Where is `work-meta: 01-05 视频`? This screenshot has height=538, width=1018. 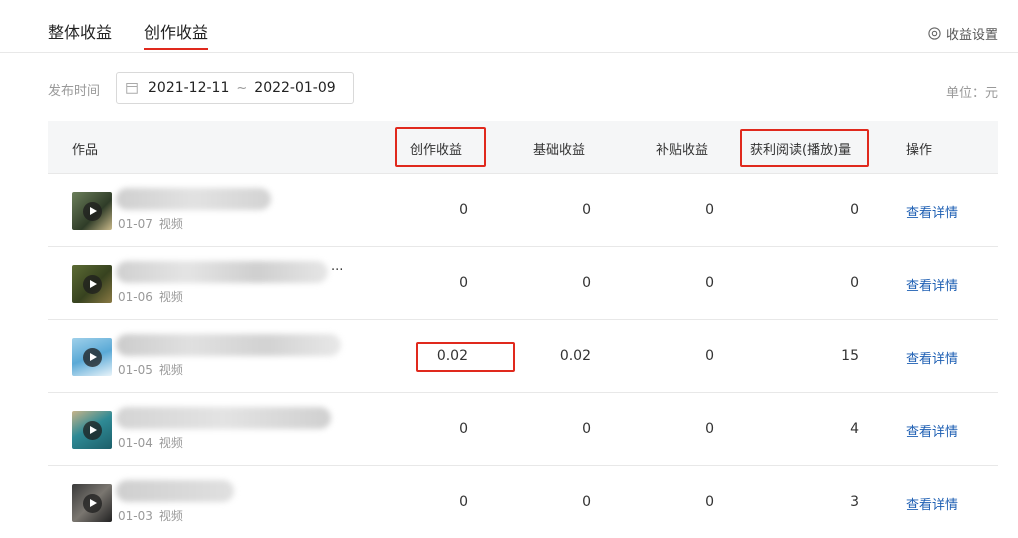 work-meta: 01-05 视频 is located at coordinates (150, 369).